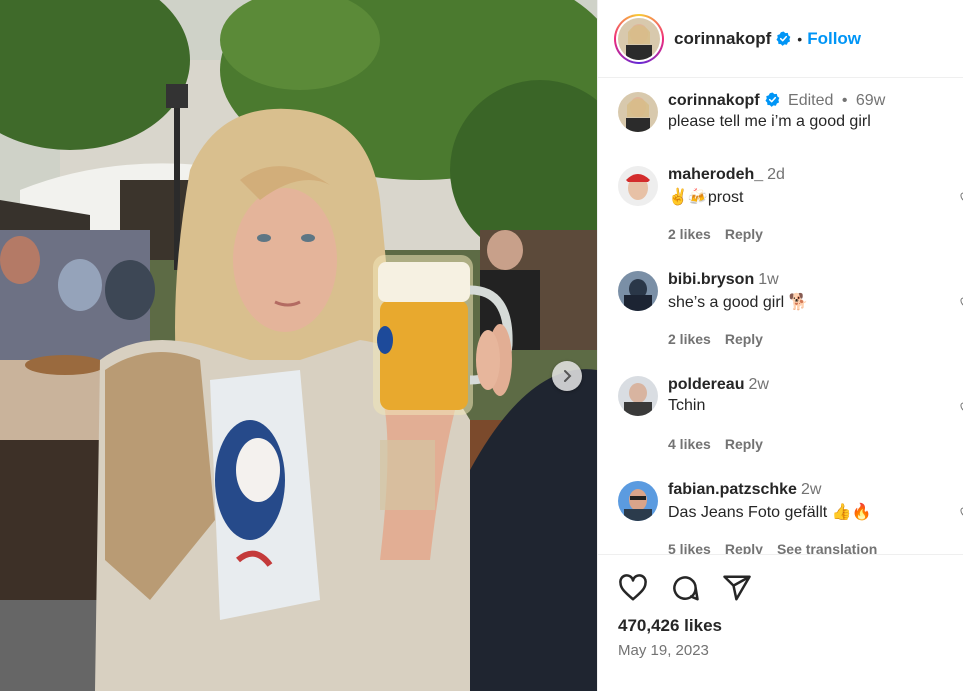  I want to click on commenter-username: maherodeh_, so click(715, 174).